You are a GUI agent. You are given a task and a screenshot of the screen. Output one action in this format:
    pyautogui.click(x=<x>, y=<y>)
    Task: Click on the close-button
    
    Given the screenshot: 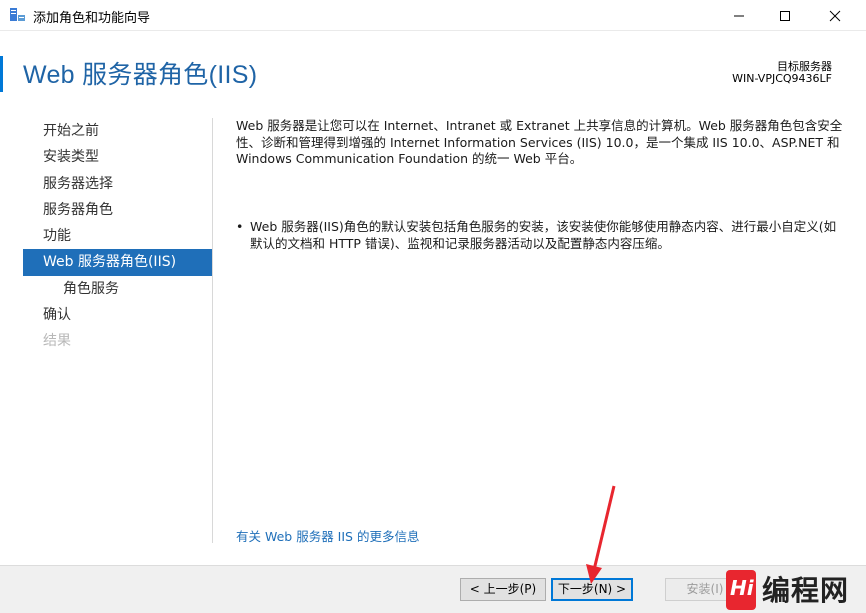 What is the action you would take?
    pyautogui.click(x=835, y=15)
    